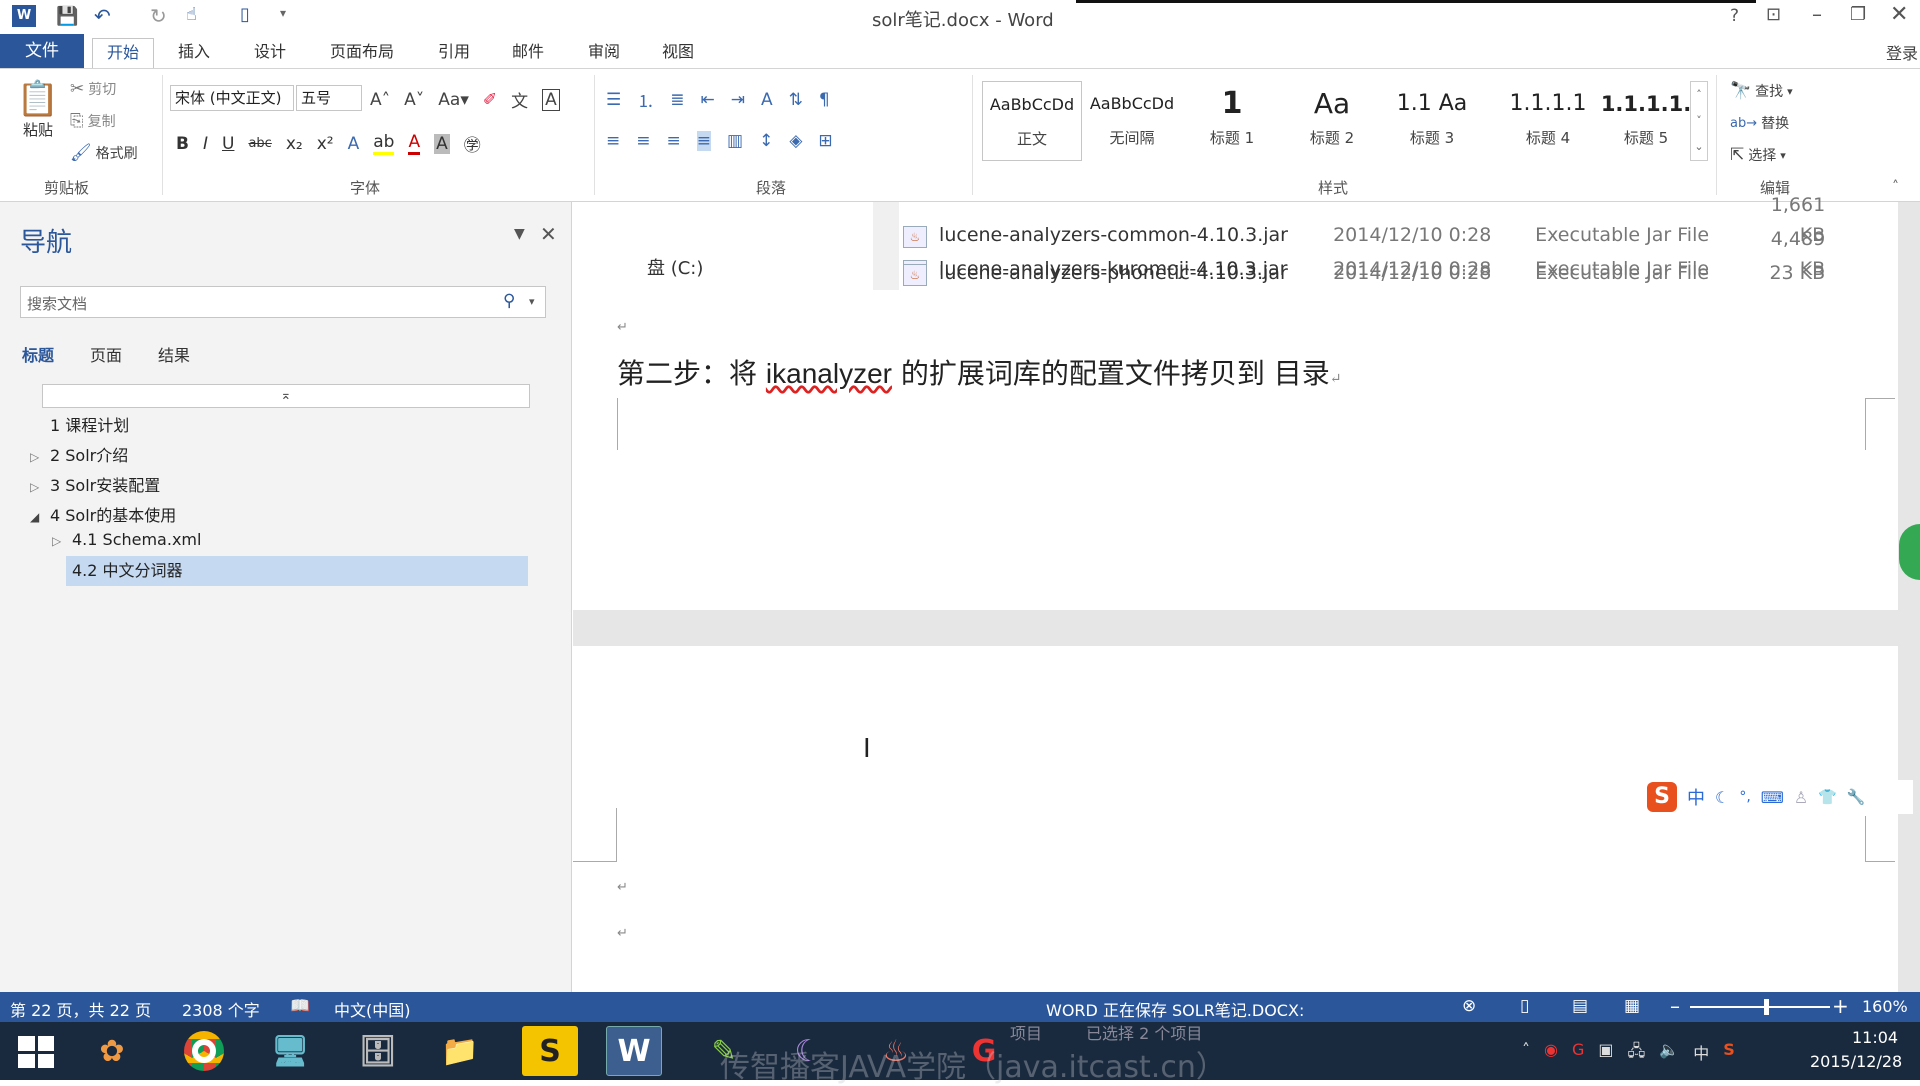  Describe the element at coordinates (1902, 52) in the screenshot. I see `signin-link: 登录` at that location.